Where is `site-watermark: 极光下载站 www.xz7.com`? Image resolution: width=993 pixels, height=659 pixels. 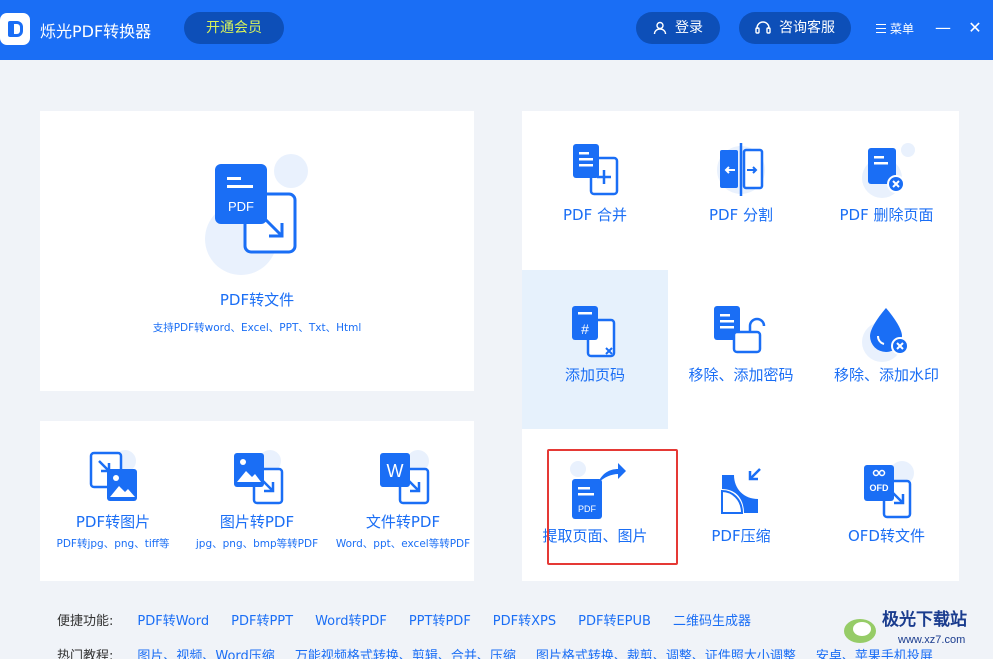 site-watermark: 极光下载站 www.xz7.com is located at coordinates (915, 630).